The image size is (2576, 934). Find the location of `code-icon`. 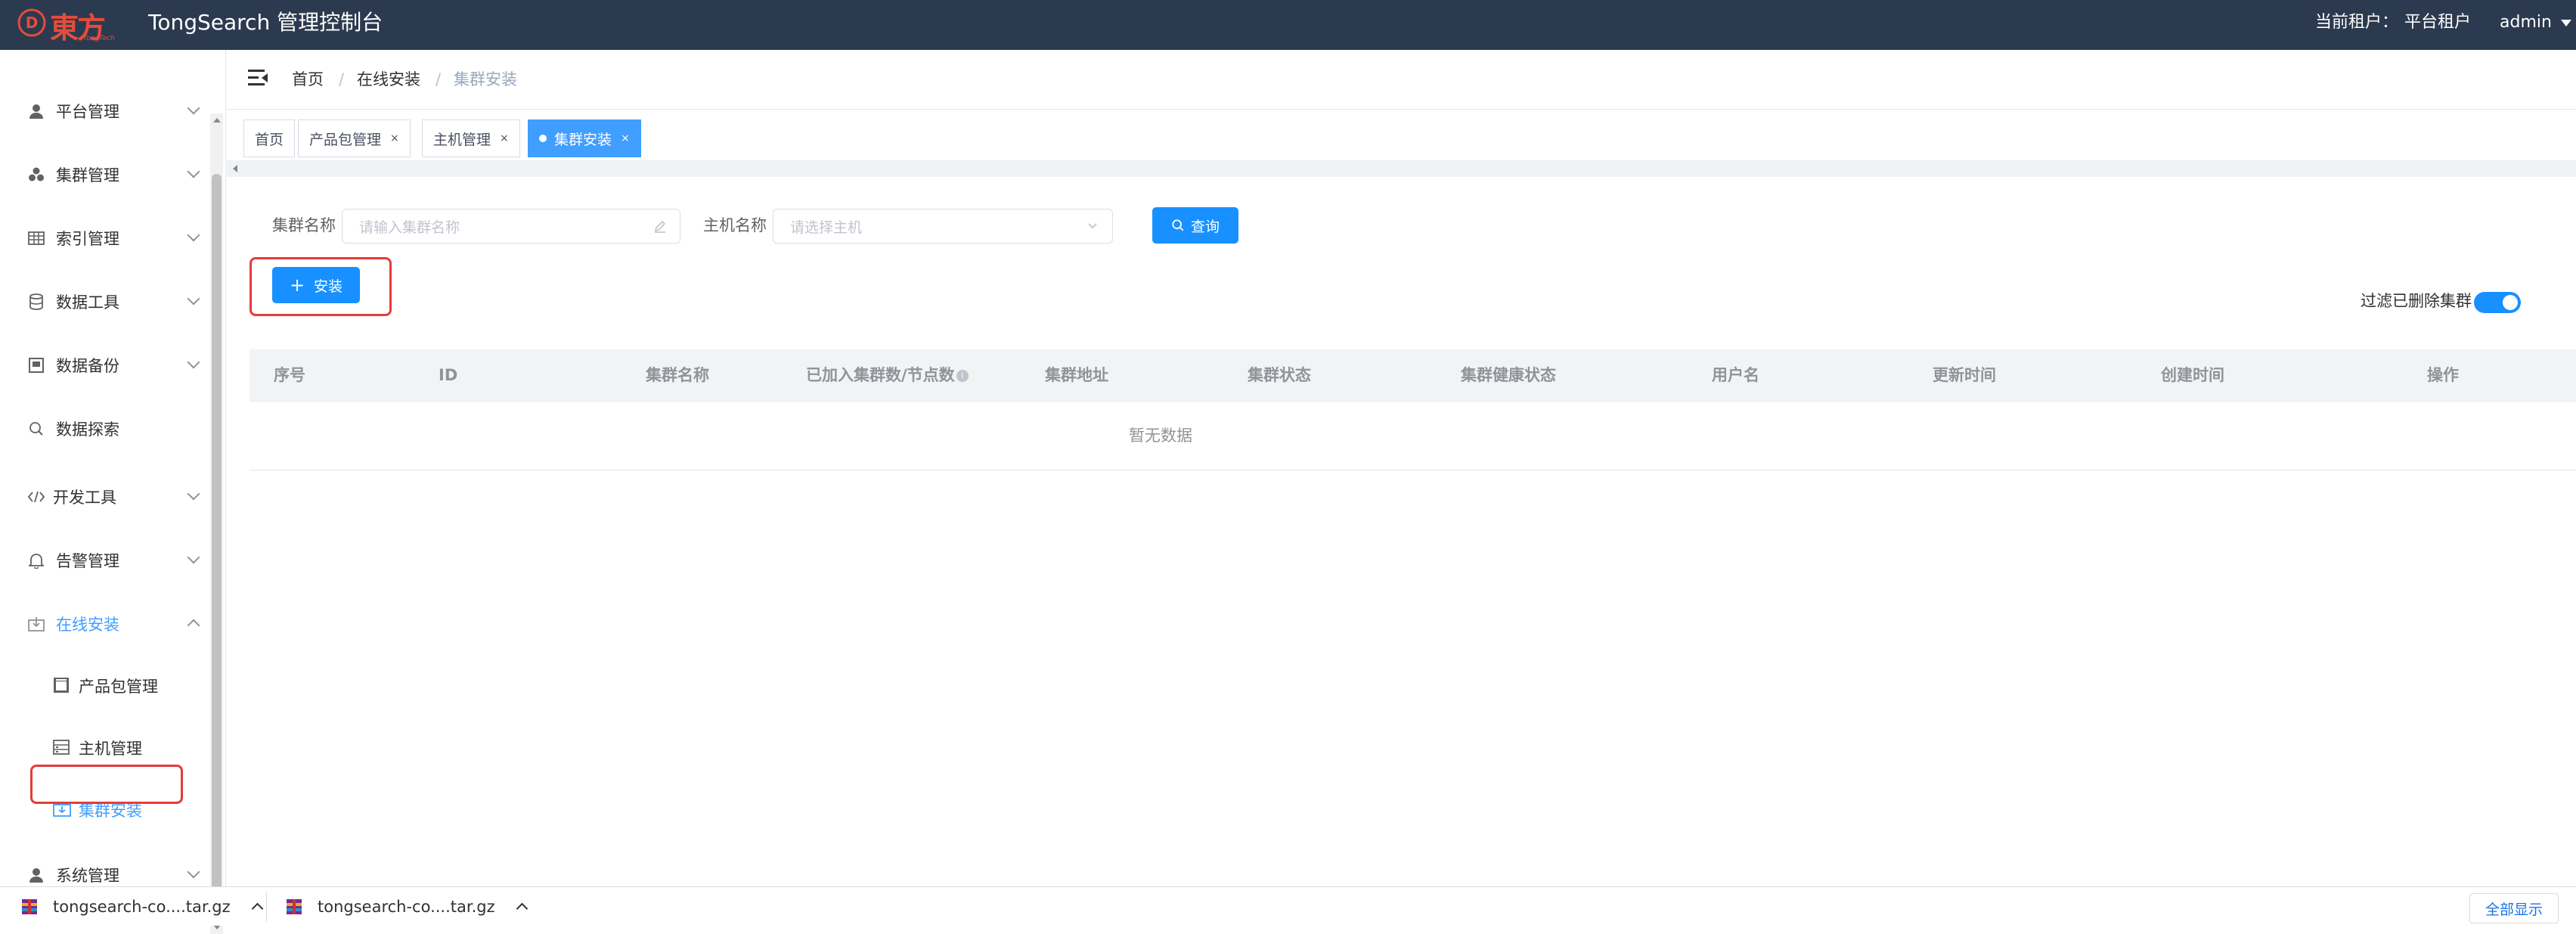

code-icon is located at coordinates (36, 497).